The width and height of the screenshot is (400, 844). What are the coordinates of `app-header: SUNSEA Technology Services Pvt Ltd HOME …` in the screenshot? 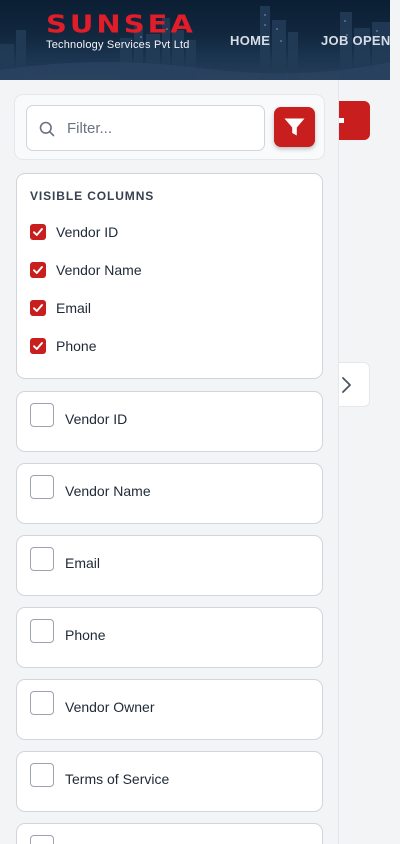 It's located at (195, 40).